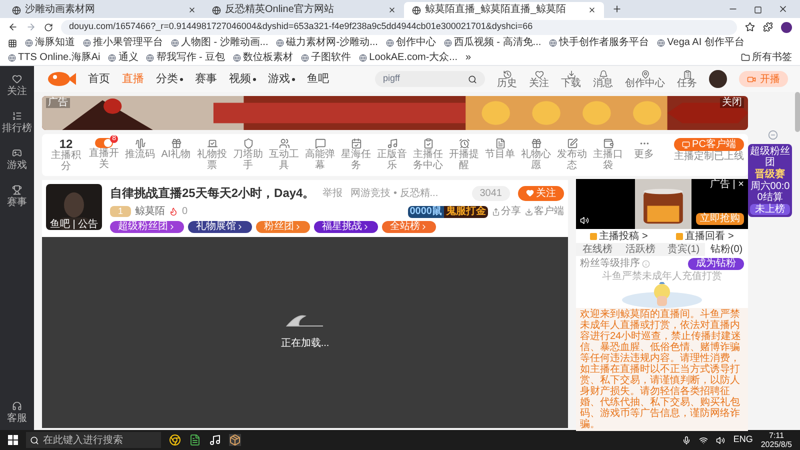  Describe the element at coordinates (599, 43) in the screenshot. I see `bookmark: 快手创作者服务平台` at that location.